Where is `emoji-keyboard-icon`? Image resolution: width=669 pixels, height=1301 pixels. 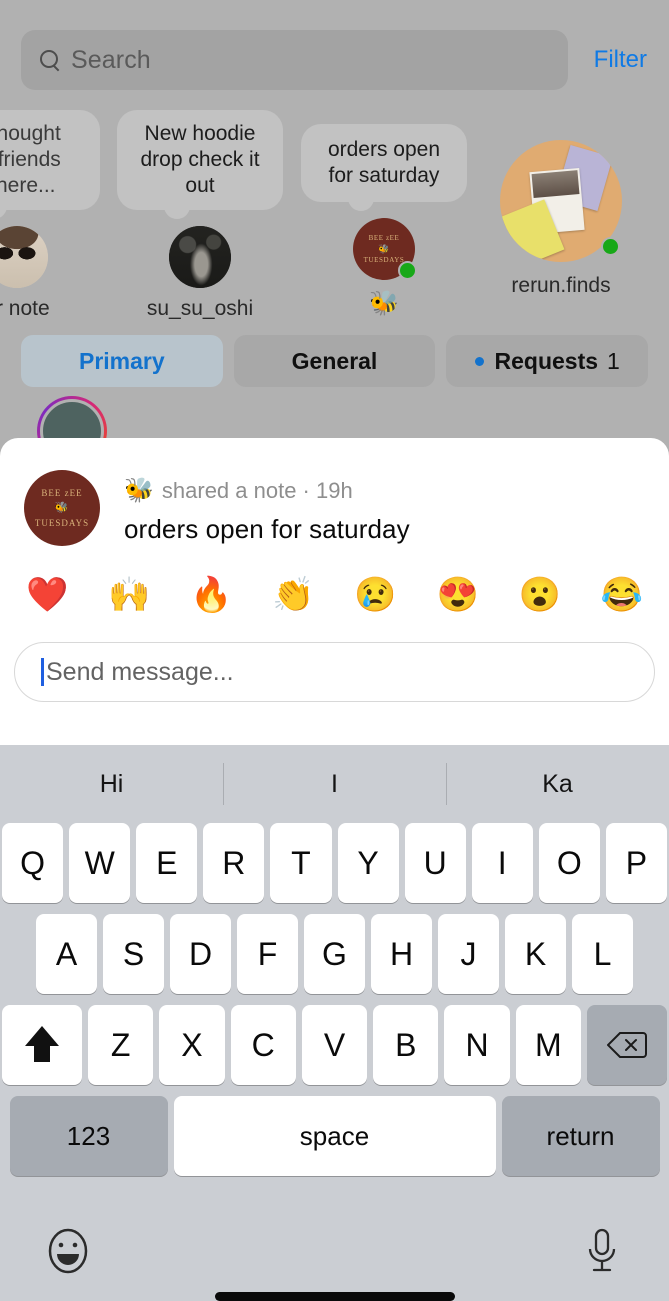 emoji-keyboard-icon is located at coordinates (68, 1251).